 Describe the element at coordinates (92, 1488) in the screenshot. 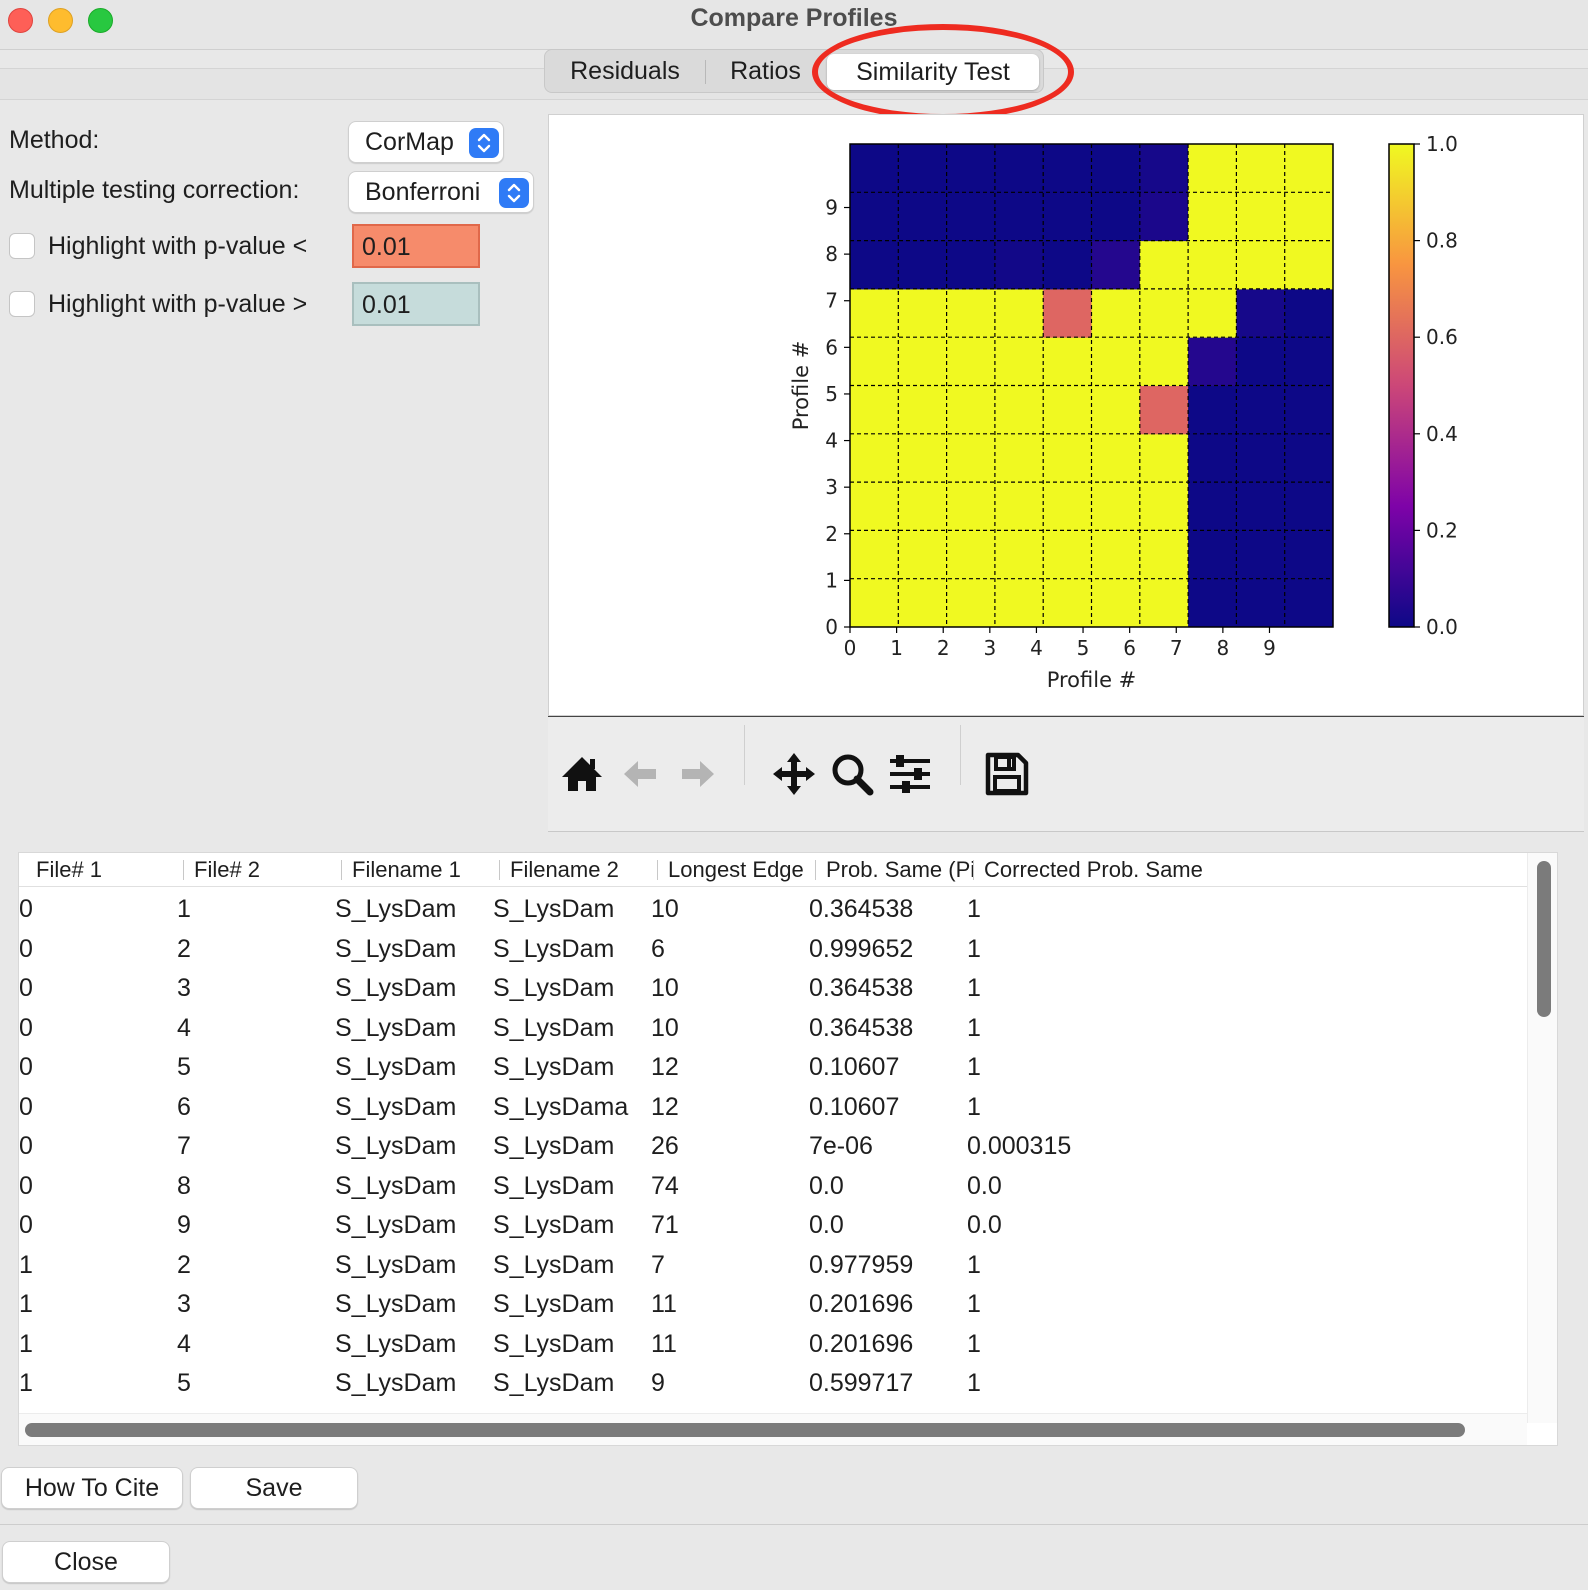

I see `how-to-cite-button: How To Cite` at that location.